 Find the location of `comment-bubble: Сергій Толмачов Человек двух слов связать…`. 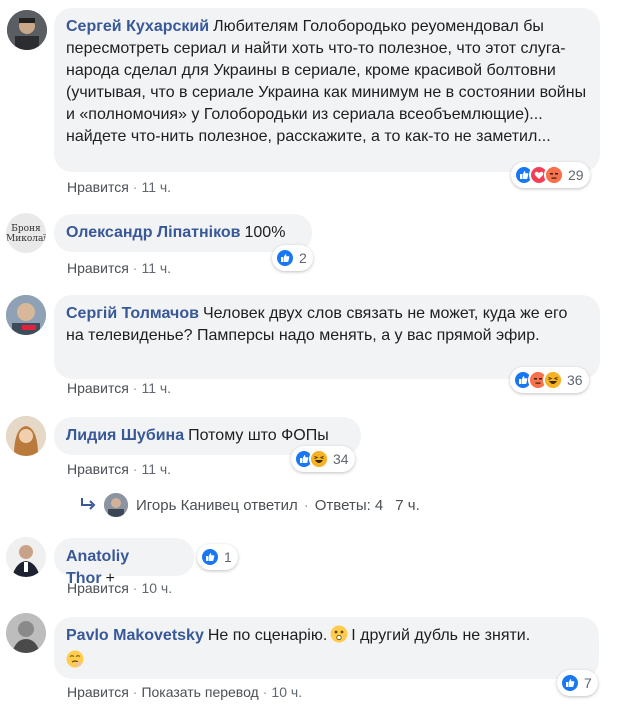

comment-bubble: Сергій Толмачов Человек двух слов связать… is located at coordinates (327, 337).